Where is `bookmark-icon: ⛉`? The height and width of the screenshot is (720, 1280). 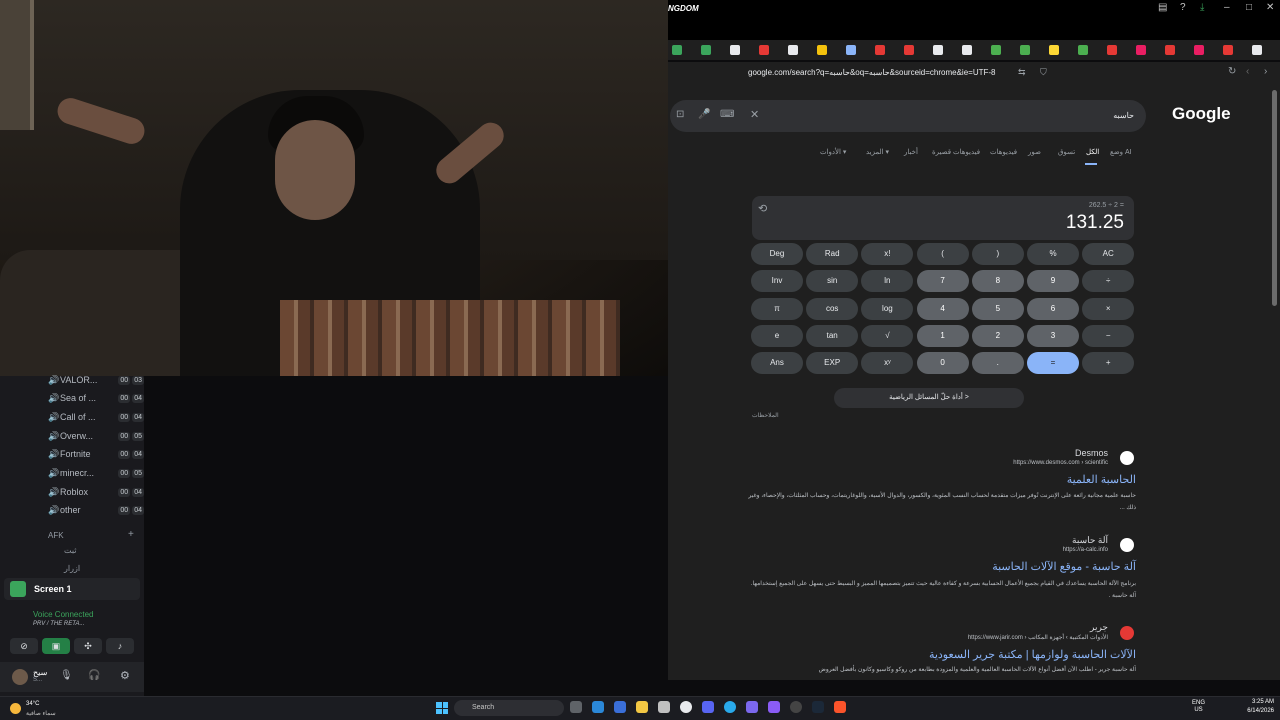 bookmark-icon: ⛉ is located at coordinates (1043, 72).